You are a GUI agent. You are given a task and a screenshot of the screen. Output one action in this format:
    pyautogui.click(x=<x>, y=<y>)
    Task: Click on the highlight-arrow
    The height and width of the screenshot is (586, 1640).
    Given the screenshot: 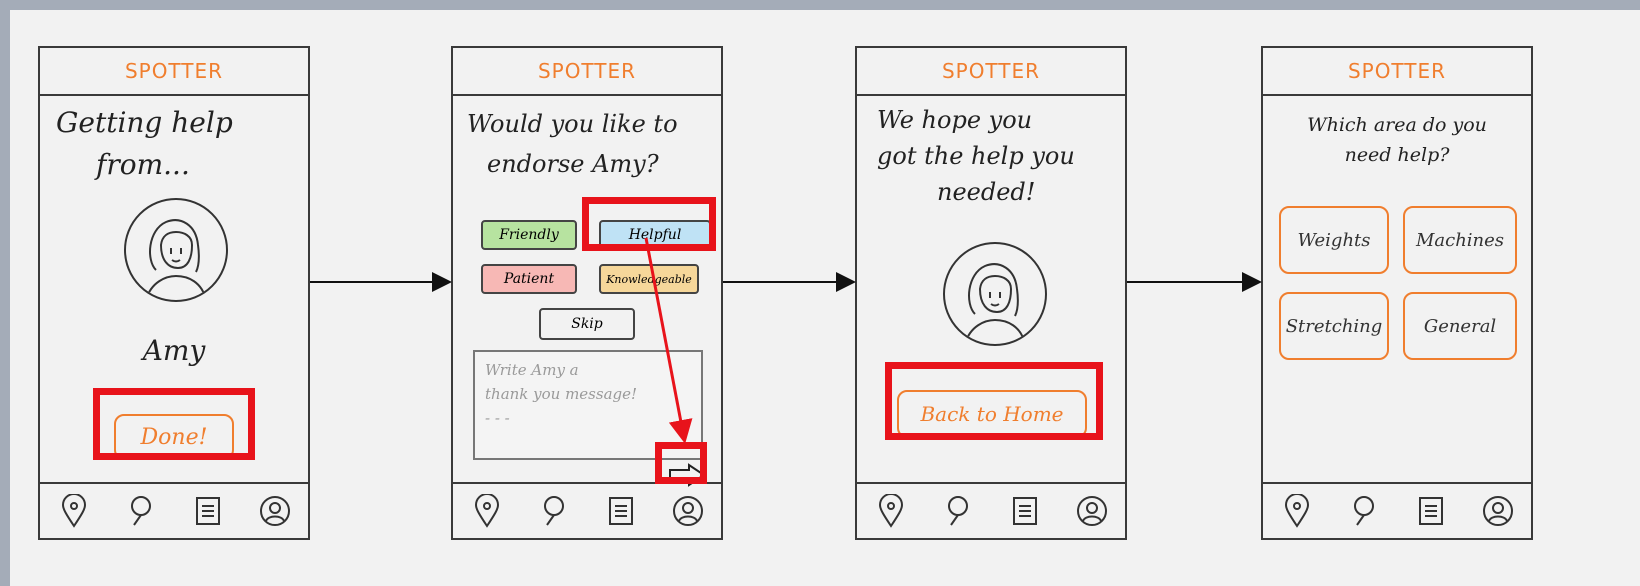 What is the action you would take?
    pyautogui.click(x=668, y=340)
    